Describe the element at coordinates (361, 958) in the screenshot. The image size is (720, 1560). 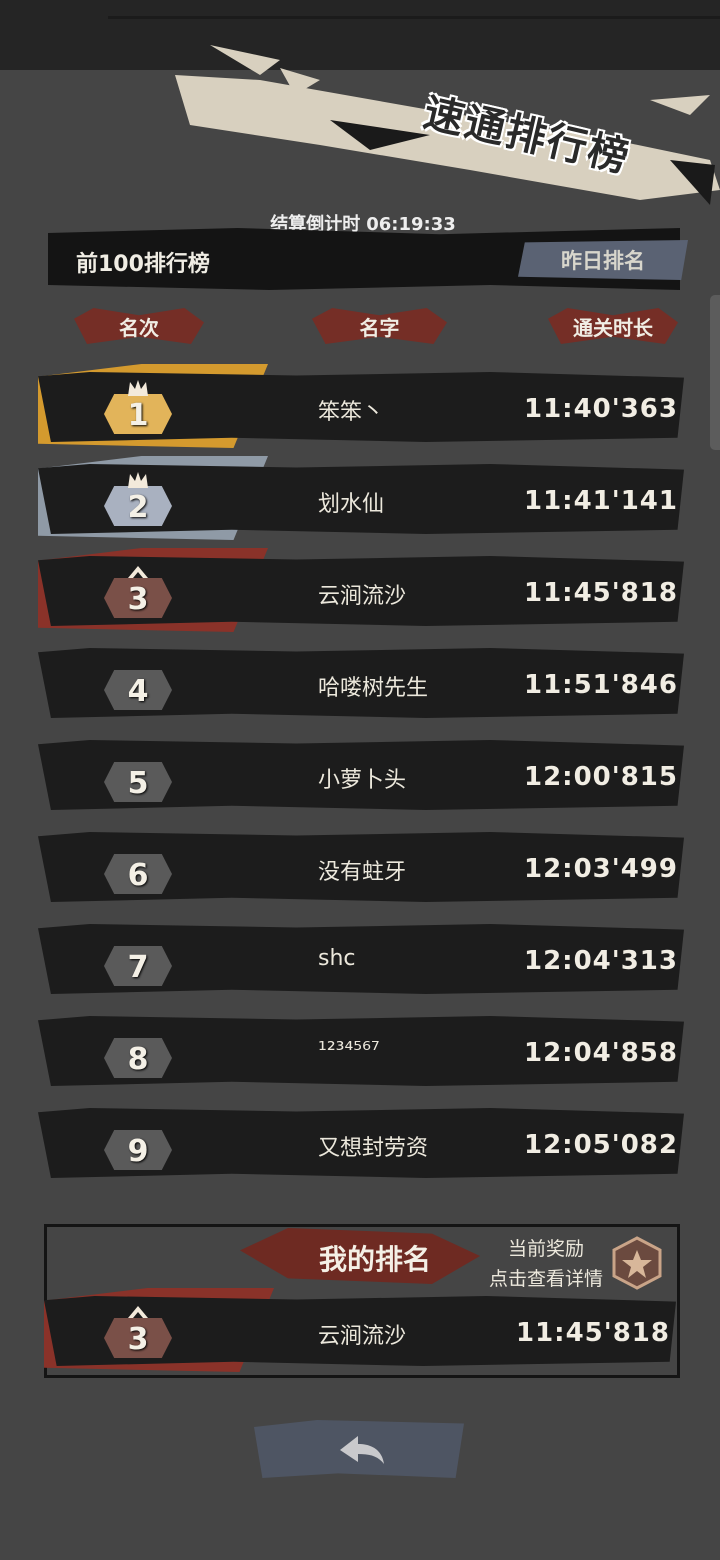
I see `ranking-row: 7 shc 12:04'313` at that location.